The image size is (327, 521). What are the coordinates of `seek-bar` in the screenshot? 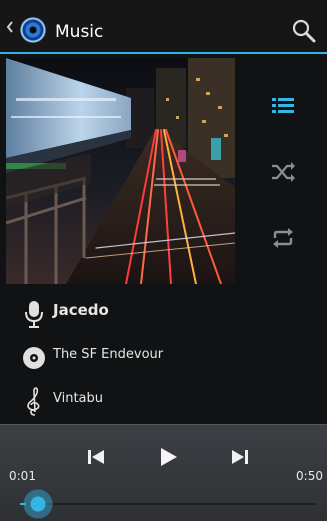 It's located at (168, 504).